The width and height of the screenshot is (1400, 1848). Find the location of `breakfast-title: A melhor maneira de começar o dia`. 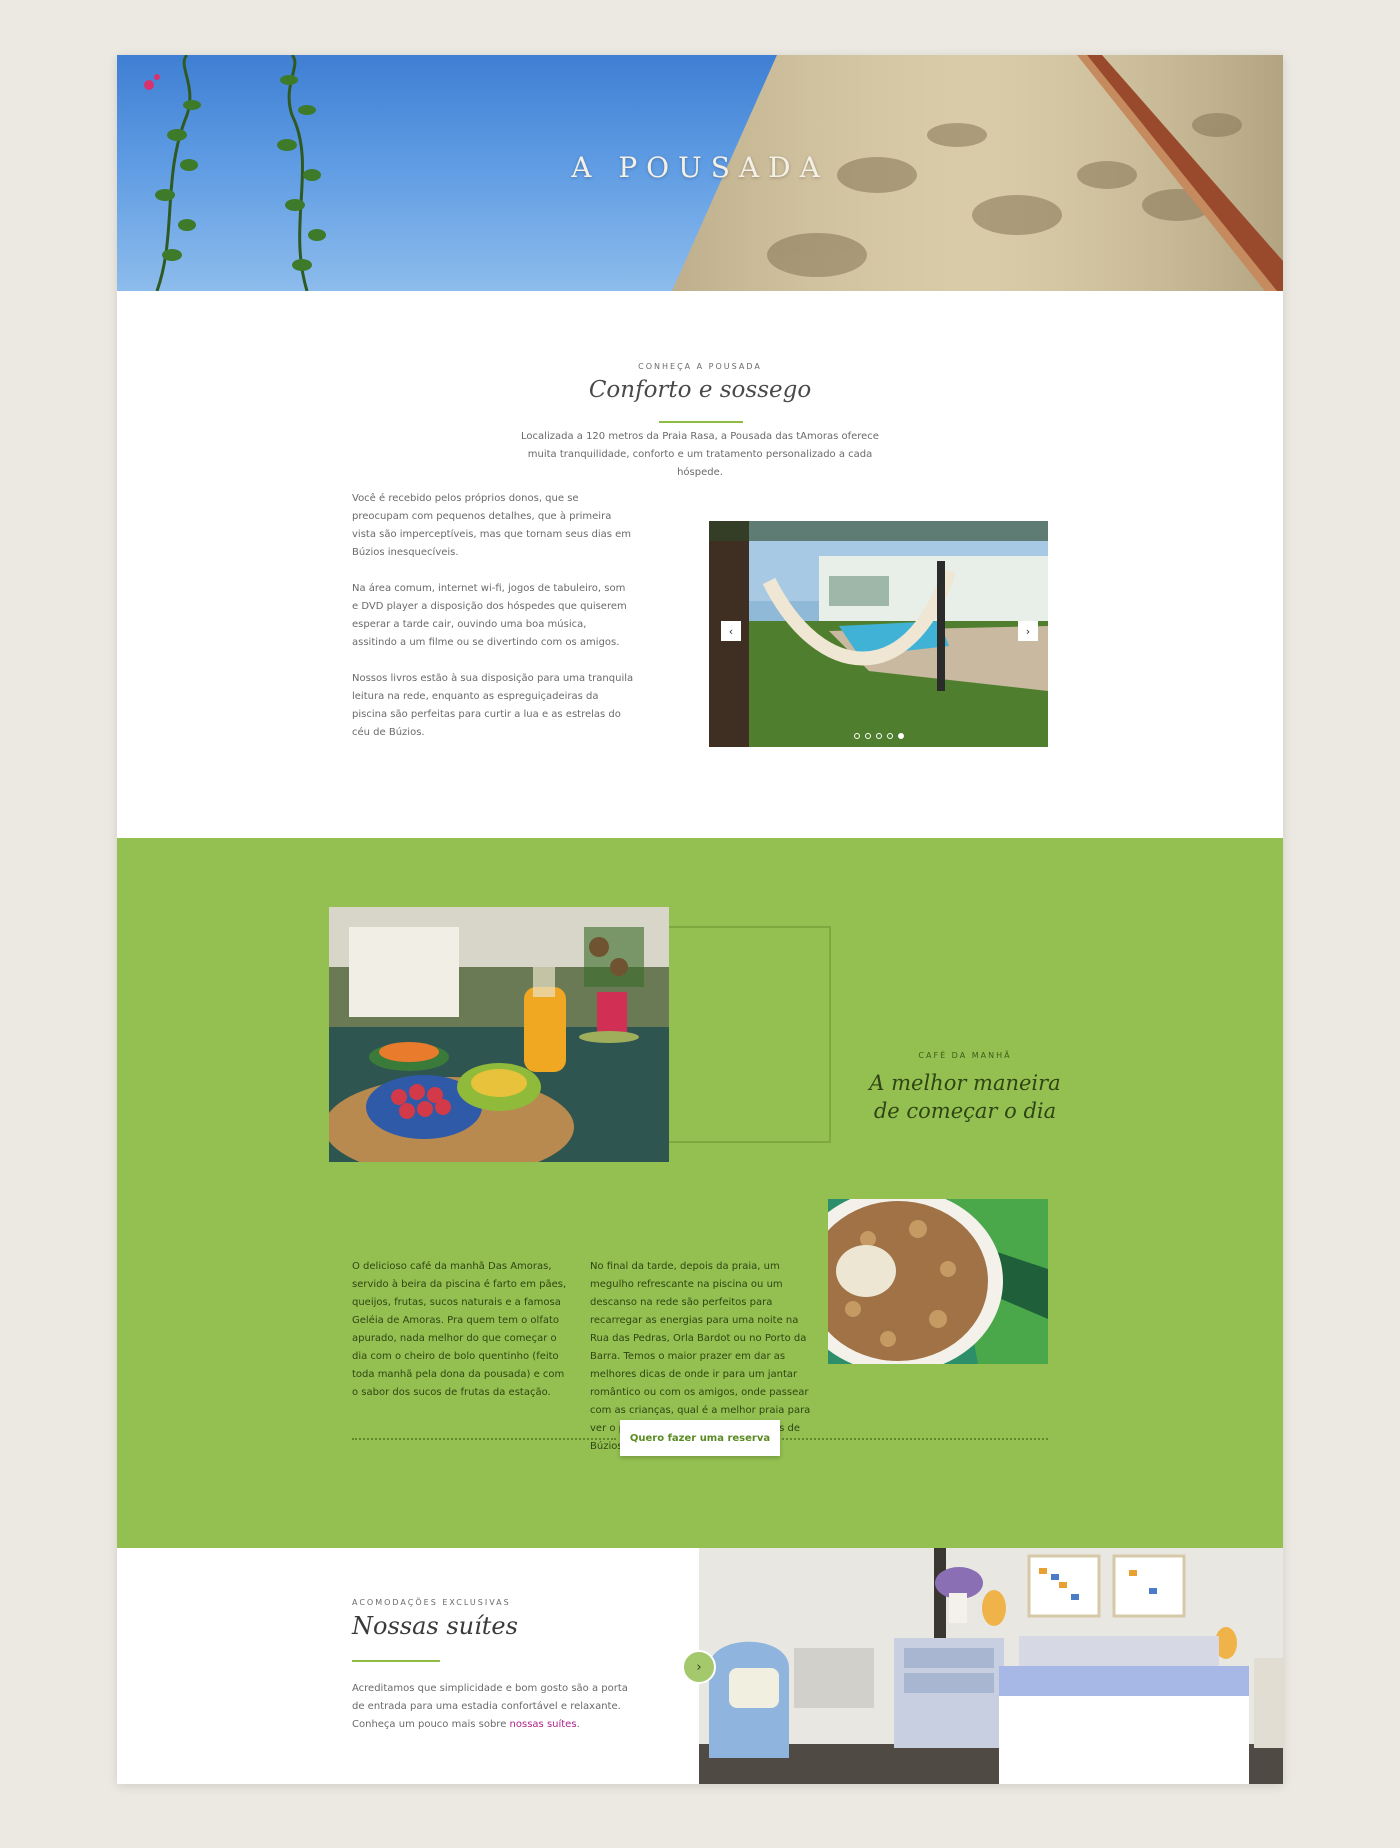

breakfast-title: A melhor maneira de começar o dia is located at coordinates (965, 1097).